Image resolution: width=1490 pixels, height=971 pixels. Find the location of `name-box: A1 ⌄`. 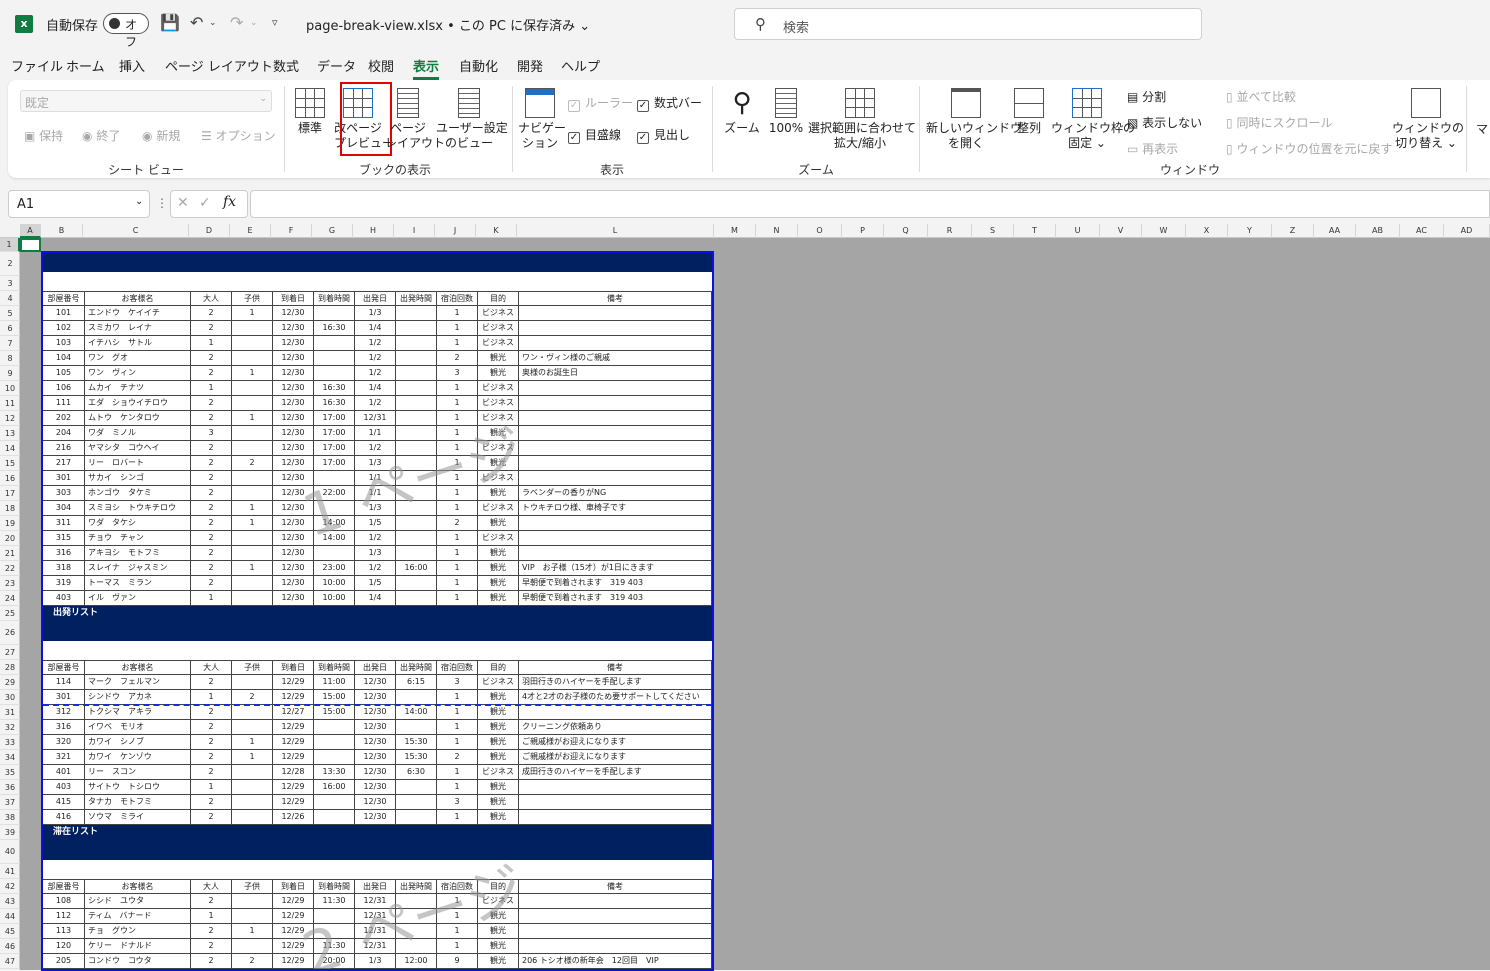

name-box: A1 ⌄ is located at coordinates (79, 204).